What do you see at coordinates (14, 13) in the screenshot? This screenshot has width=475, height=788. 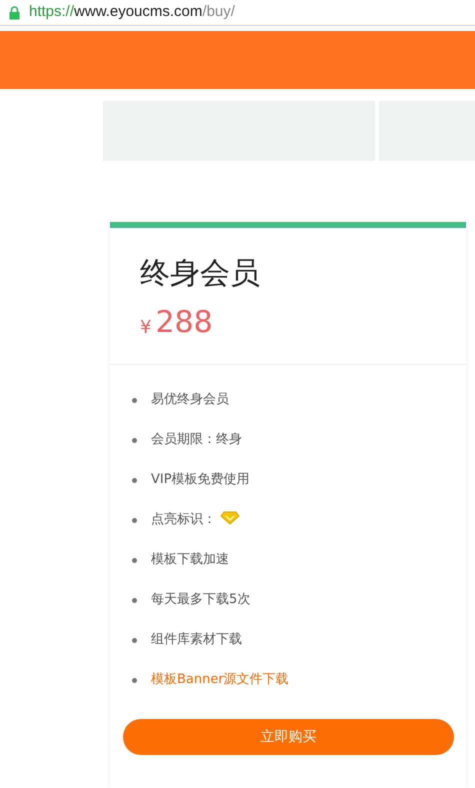 I see `lock-icon` at bounding box center [14, 13].